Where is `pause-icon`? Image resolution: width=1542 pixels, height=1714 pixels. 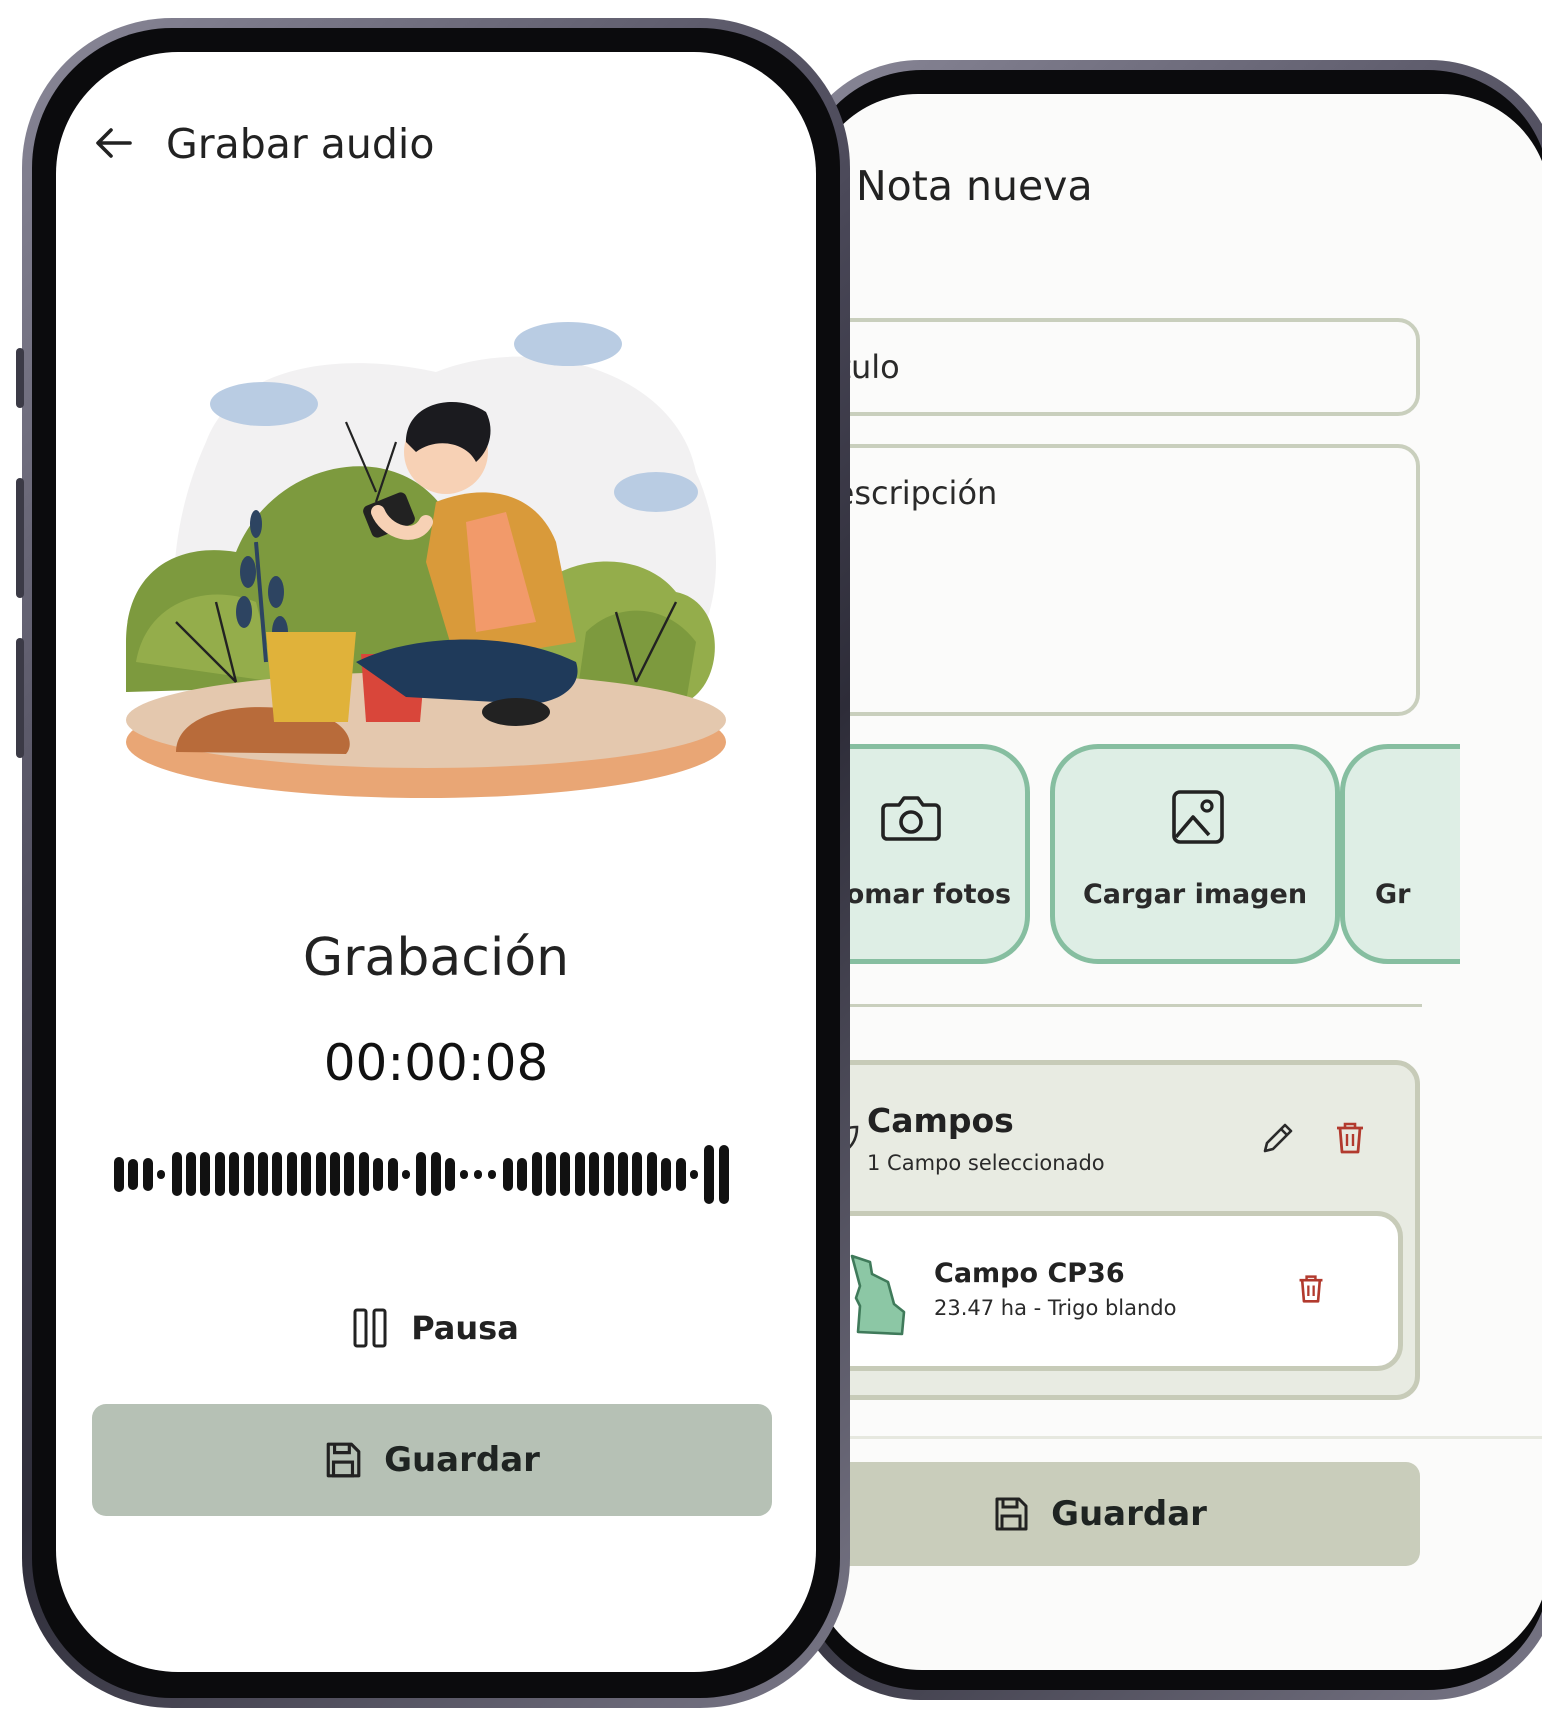
pause-icon is located at coordinates (370, 1328).